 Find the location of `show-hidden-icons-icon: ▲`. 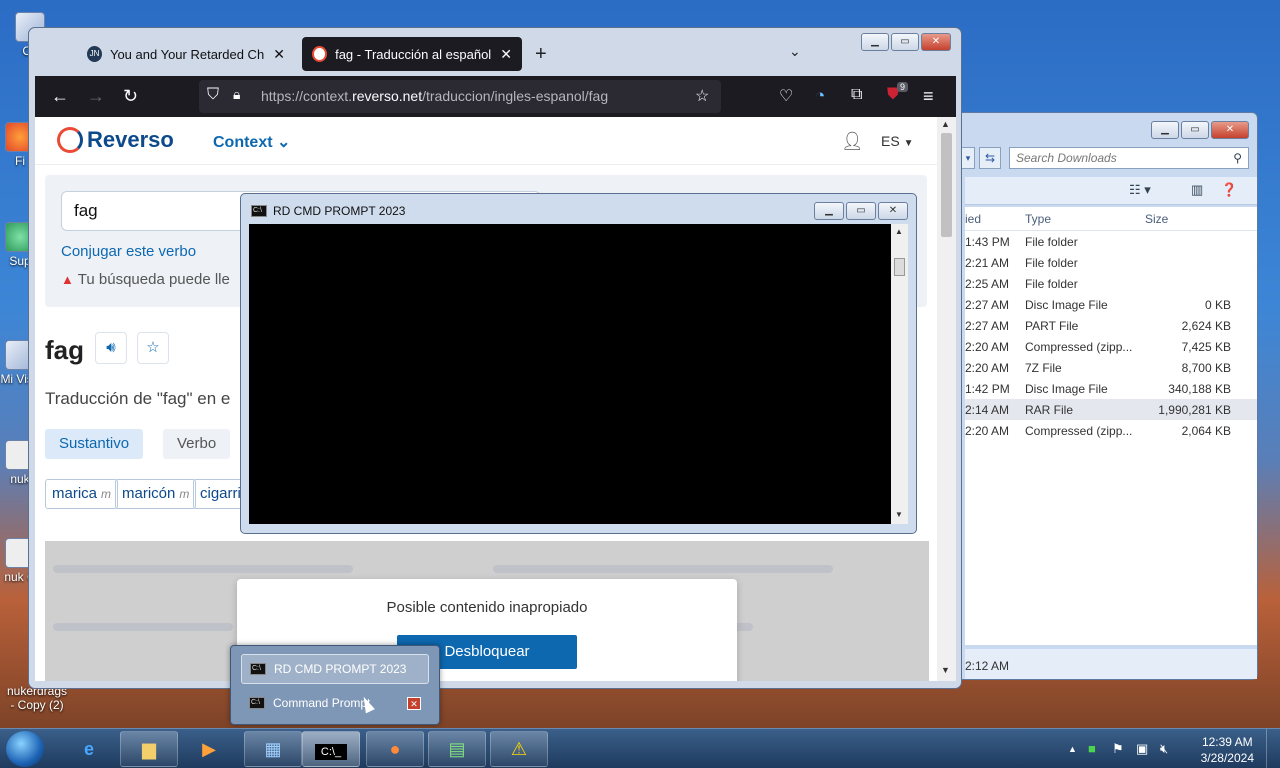

show-hidden-icons-icon: ▲ is located at coordinates (1072, 749).